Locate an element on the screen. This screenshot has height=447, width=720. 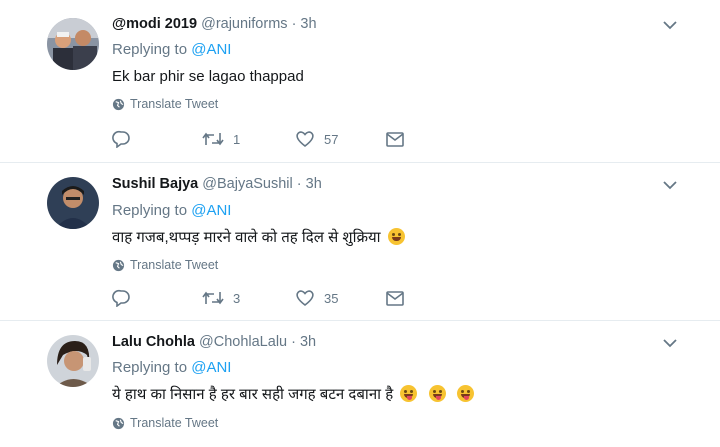
user-handle: @rajuniforms is located at coordinates (244, 24).